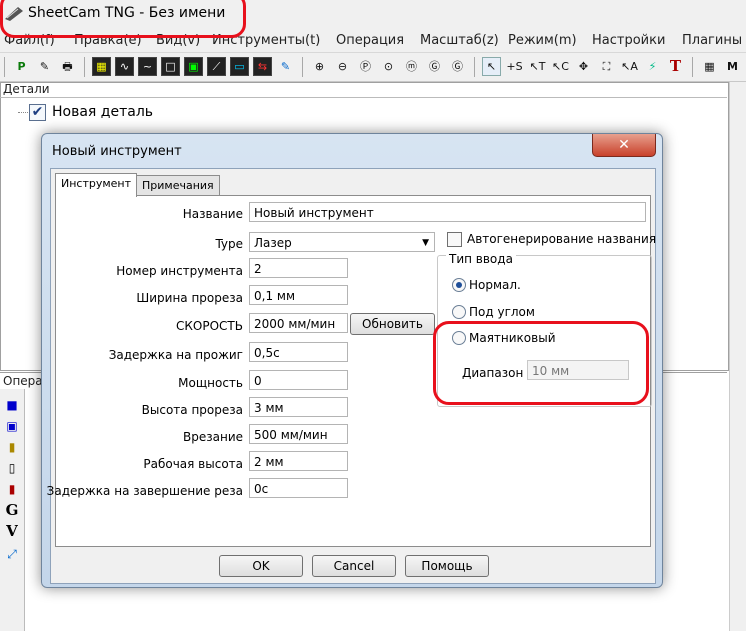 The height and width of the screenshot is (632, 746). Describe the element at coordinates (298, 407) in the screenshot. I see `cut-height-input: 3 мм` at that location.